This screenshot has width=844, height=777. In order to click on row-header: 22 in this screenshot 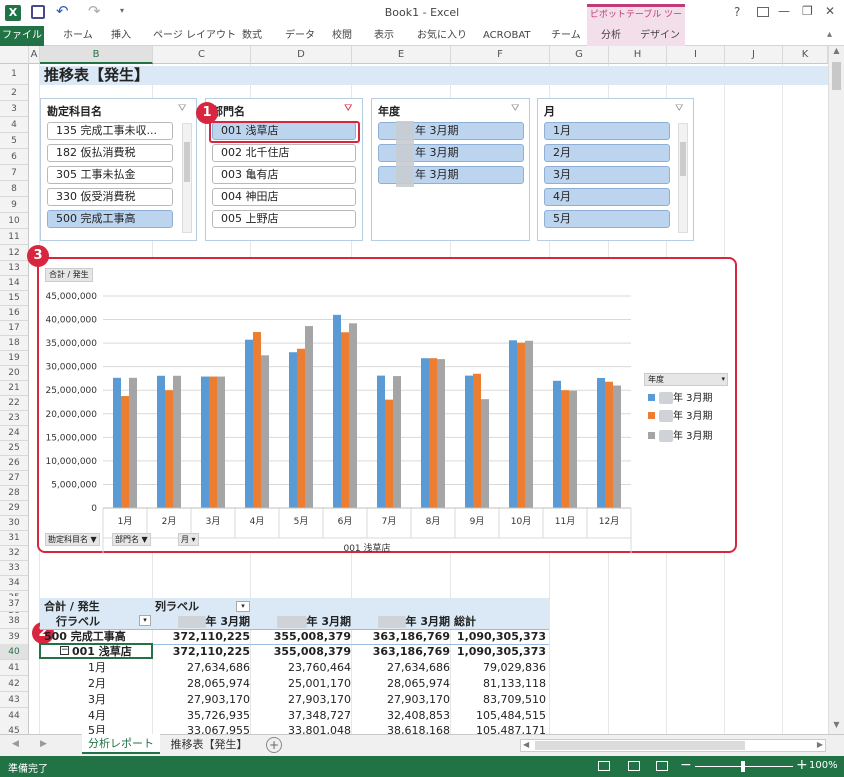, I will do `click(14, 403)`.